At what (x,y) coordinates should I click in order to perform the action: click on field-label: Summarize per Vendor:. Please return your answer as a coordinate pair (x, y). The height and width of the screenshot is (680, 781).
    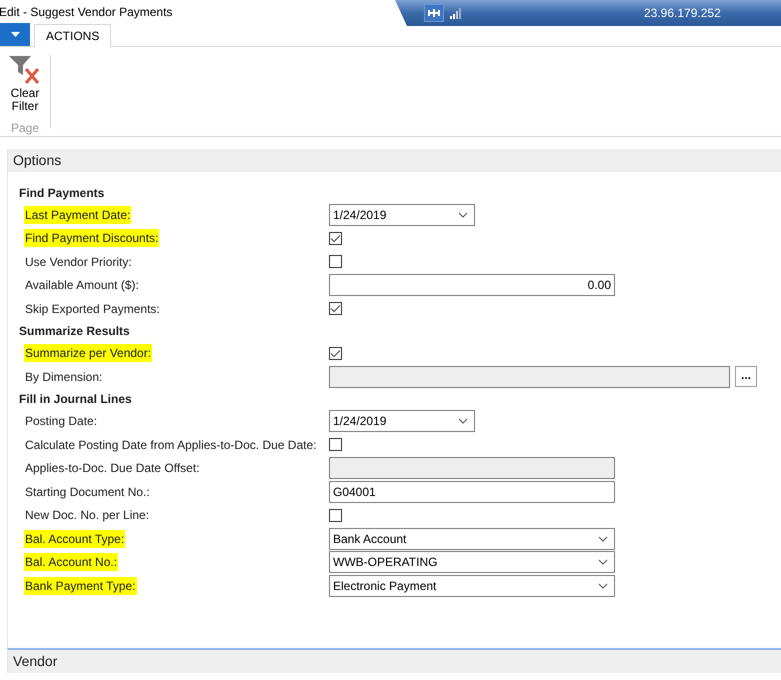
    Looking at the image, I should click on (88, 353).